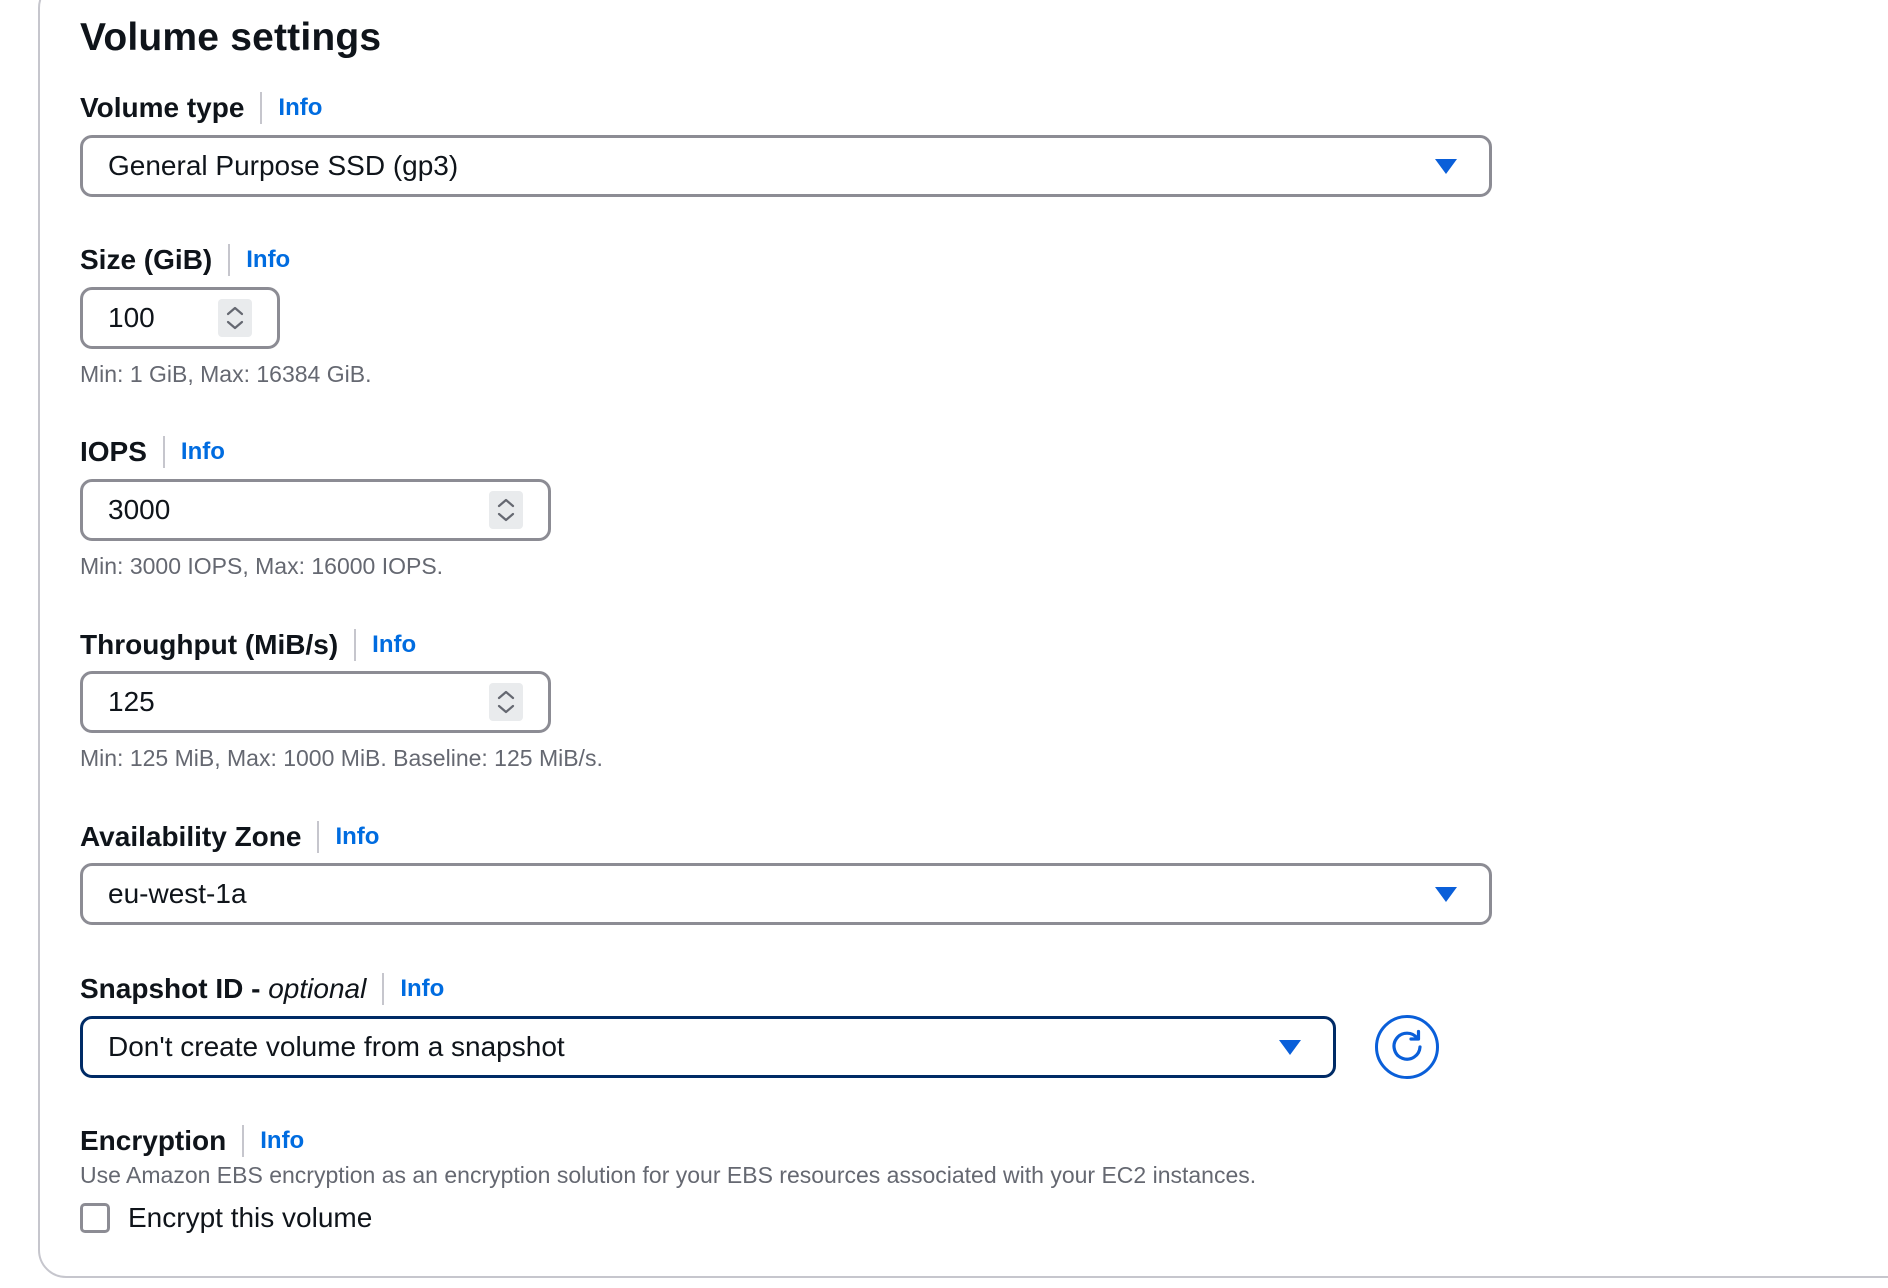 The height and width of the screenshot is (1288, 1888). I want to click on throughput-info-link: Info, so click(394, 645).